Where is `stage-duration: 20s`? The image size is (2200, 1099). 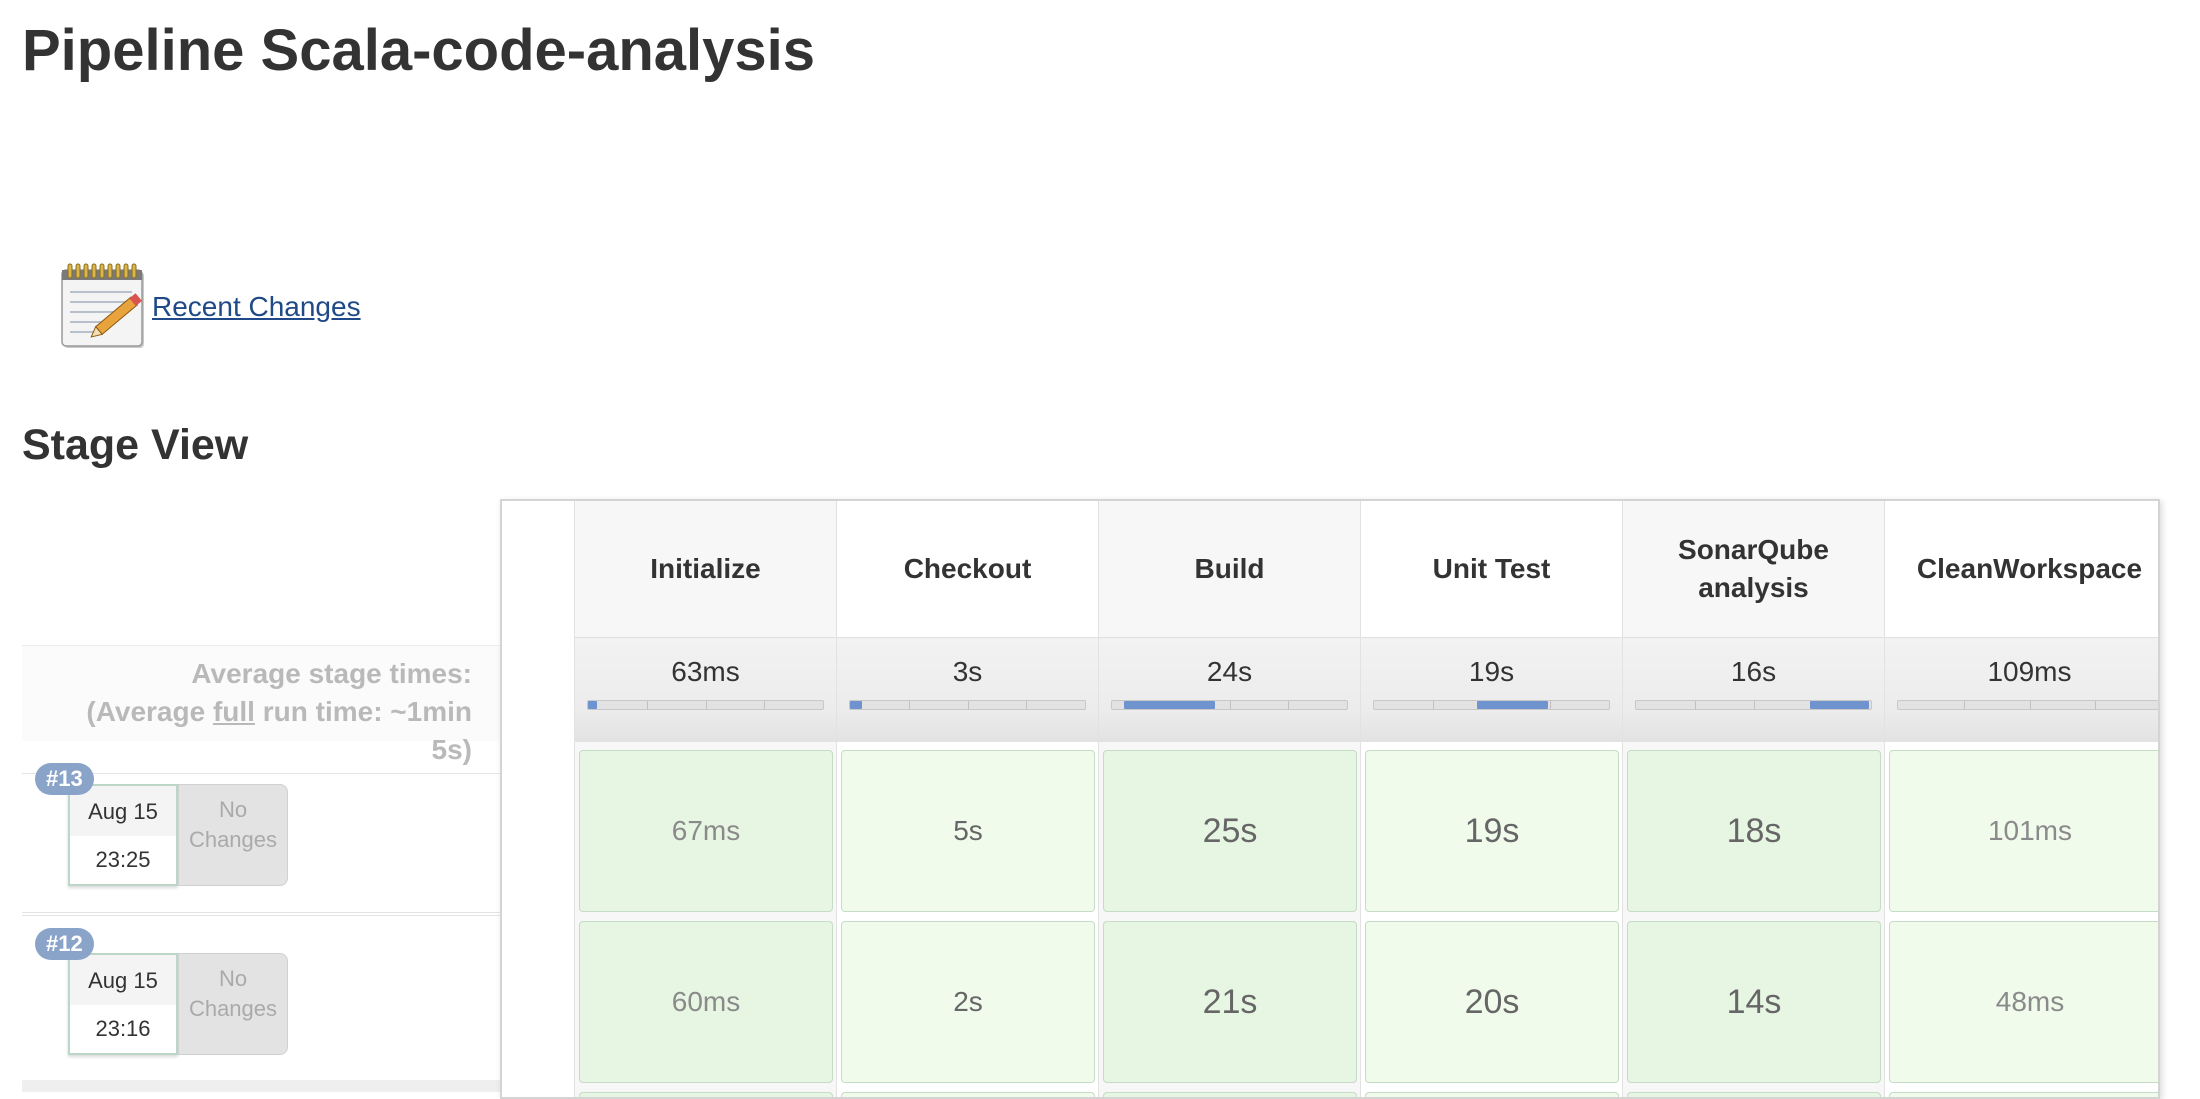
stage-duration: 20s is located at coordinates (1492, 1001).